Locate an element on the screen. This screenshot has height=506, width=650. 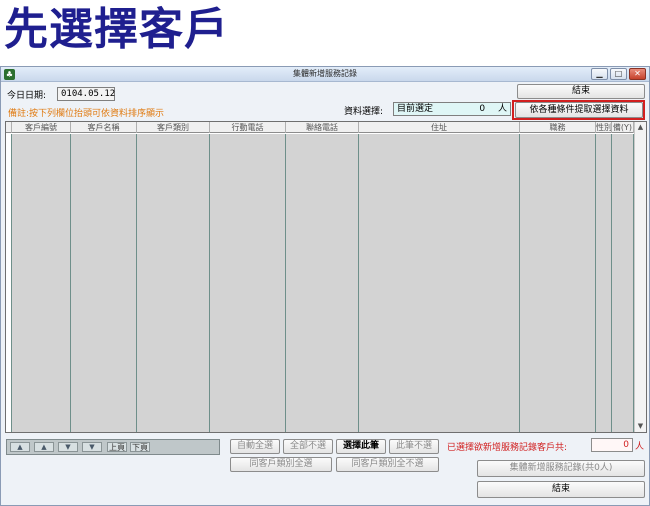
column-header: 客戶類別 is located at coordinates (173, 127).